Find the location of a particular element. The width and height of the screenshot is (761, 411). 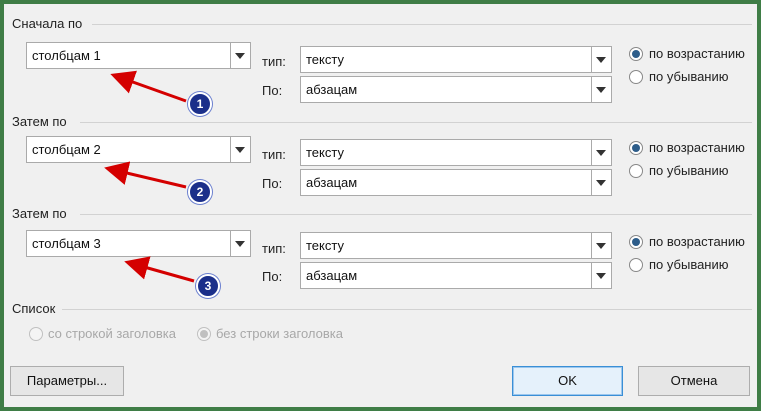

list-section-title: Список is located at coordinates (34, 308).